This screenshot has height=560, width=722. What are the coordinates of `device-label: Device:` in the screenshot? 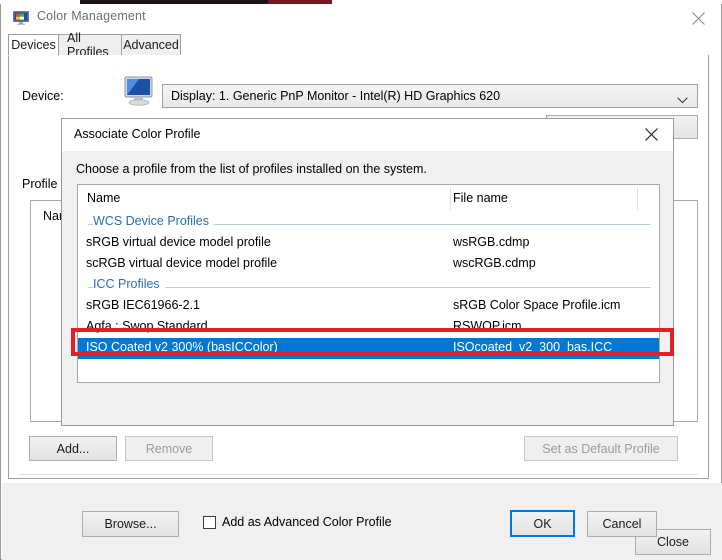 It's located at (43, 96).